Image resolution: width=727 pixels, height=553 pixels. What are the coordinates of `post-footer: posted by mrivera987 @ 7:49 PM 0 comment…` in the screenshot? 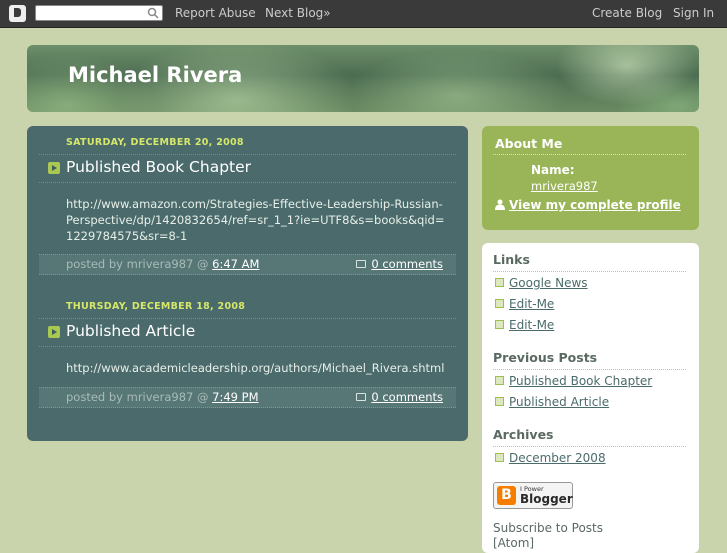 It's located at (247, 397).